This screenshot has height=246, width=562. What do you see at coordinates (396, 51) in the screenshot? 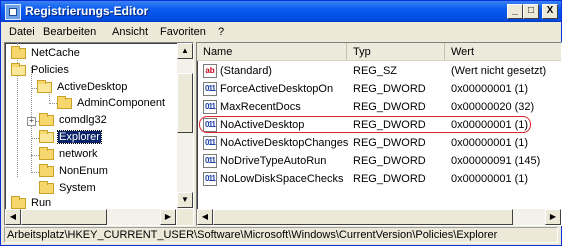
I see `column-header-type: Typ` at bounding box center [396, 51].